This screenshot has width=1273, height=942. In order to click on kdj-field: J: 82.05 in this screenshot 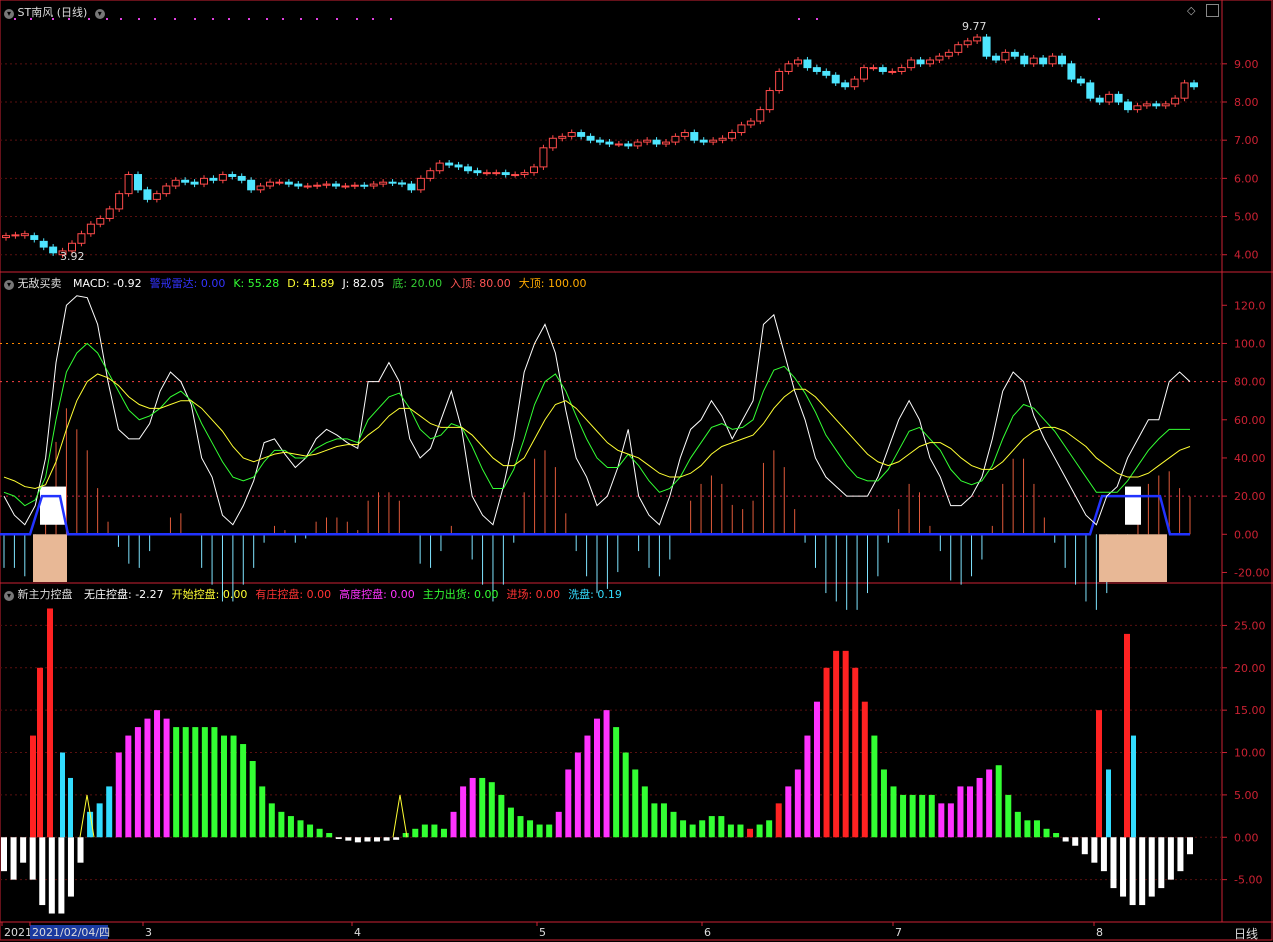, I will do `click(363, 283)`.